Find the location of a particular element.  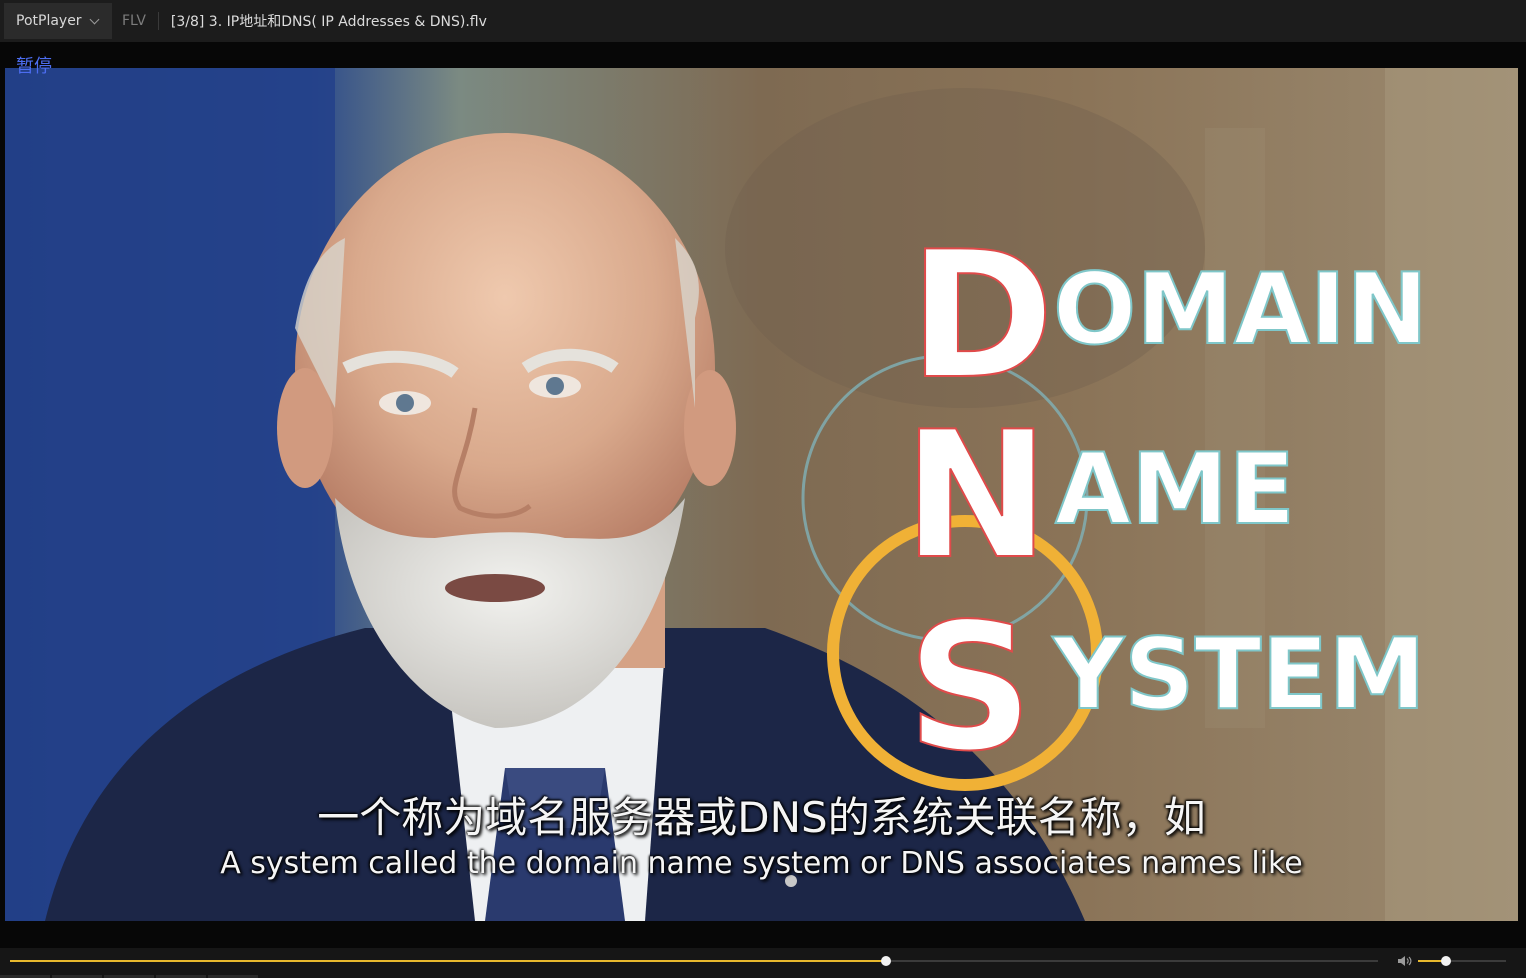

title-divider is located at coordinates (158, 21).